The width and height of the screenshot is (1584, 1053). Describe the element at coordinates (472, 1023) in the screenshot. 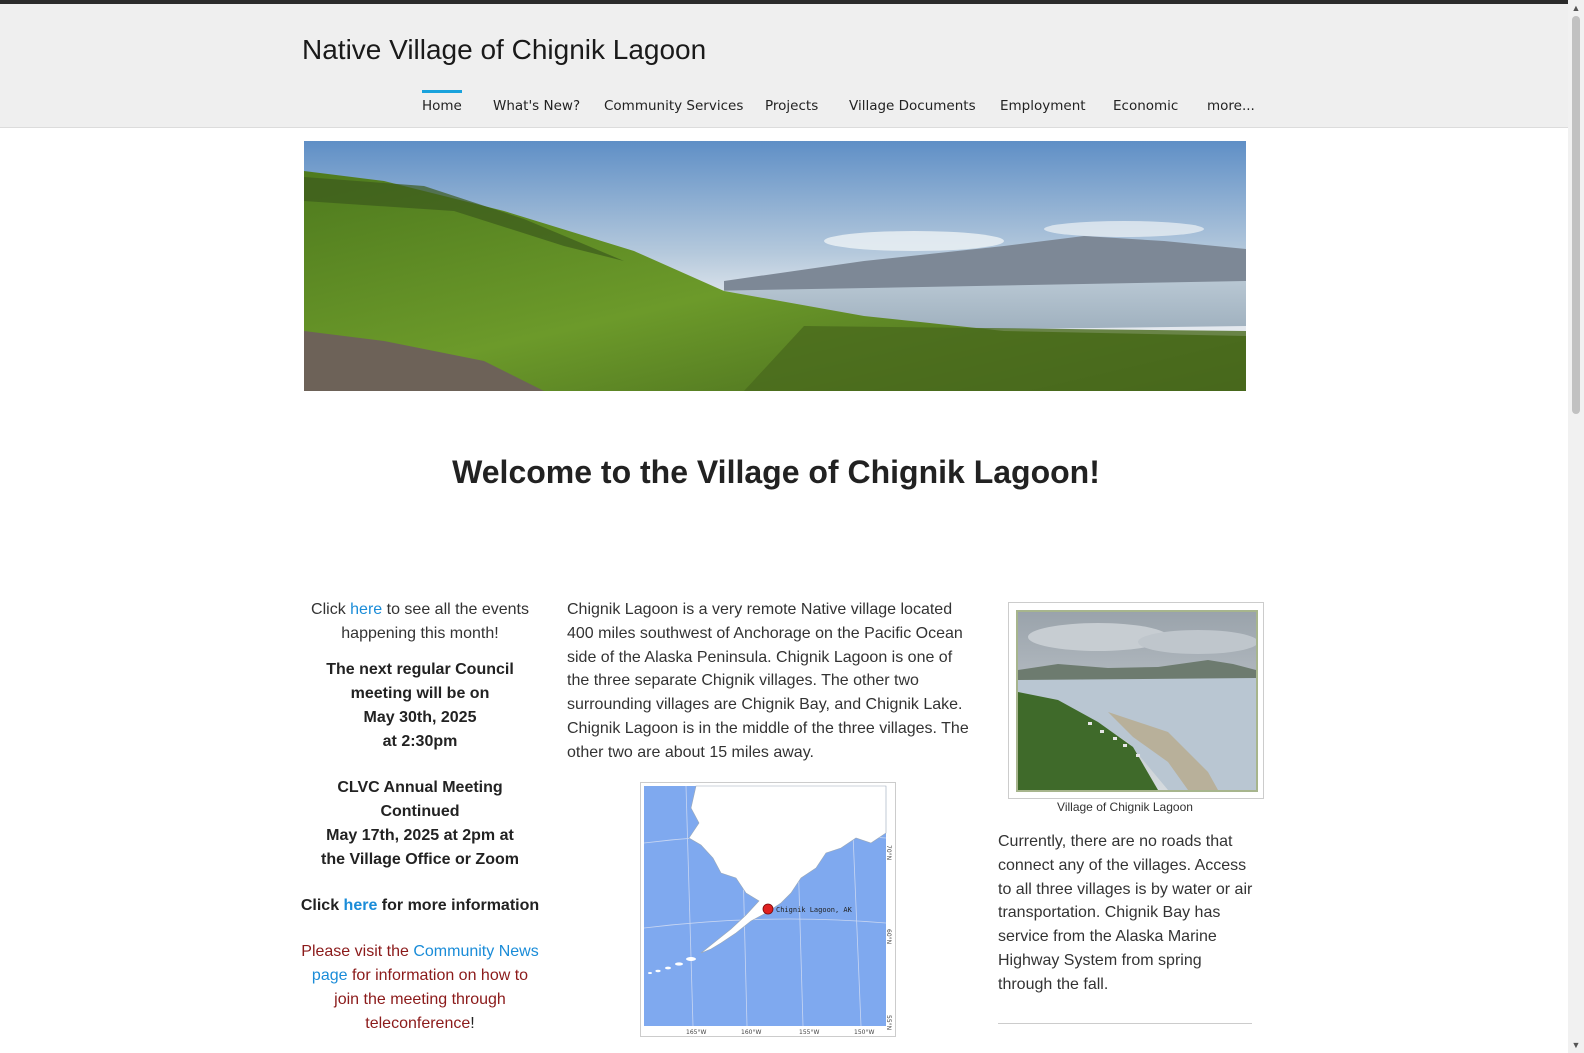

I see `visit-end-text: !` at that location.